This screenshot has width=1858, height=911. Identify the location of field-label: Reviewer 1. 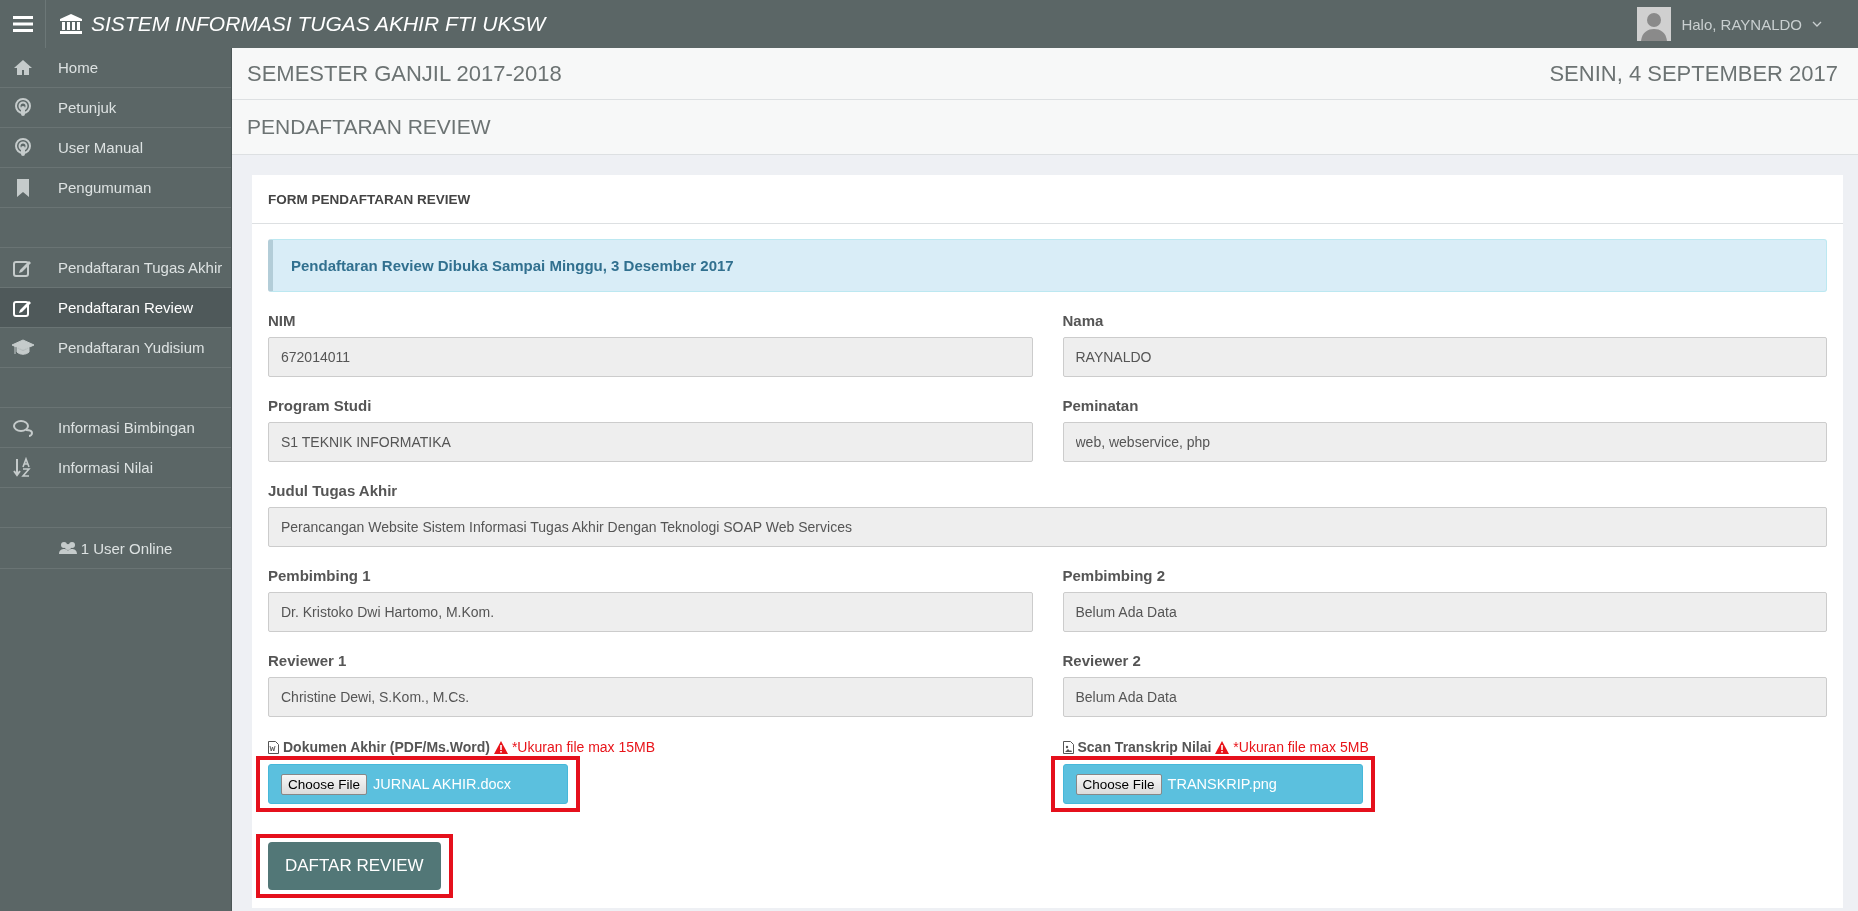
(308, 660).